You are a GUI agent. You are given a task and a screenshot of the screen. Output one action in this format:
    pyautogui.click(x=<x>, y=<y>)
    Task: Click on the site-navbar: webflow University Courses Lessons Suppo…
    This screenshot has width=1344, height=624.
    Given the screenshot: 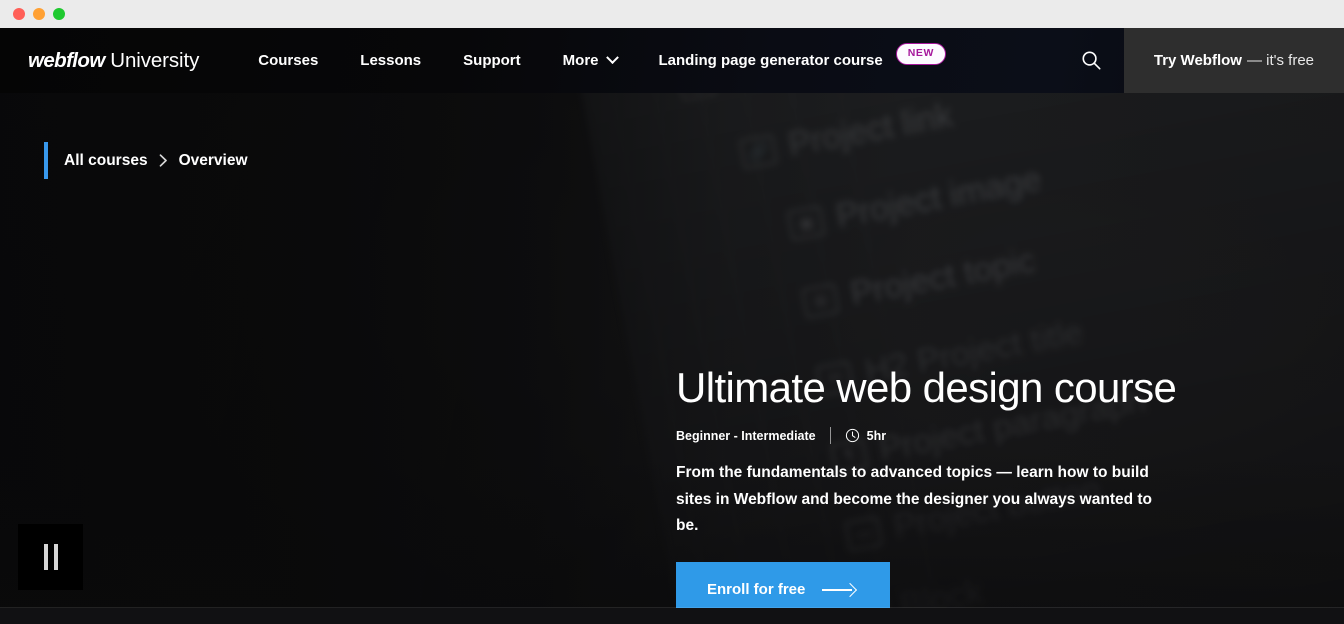 What is the action you would take?
    pyautogui.click(x=672, y=60)
    